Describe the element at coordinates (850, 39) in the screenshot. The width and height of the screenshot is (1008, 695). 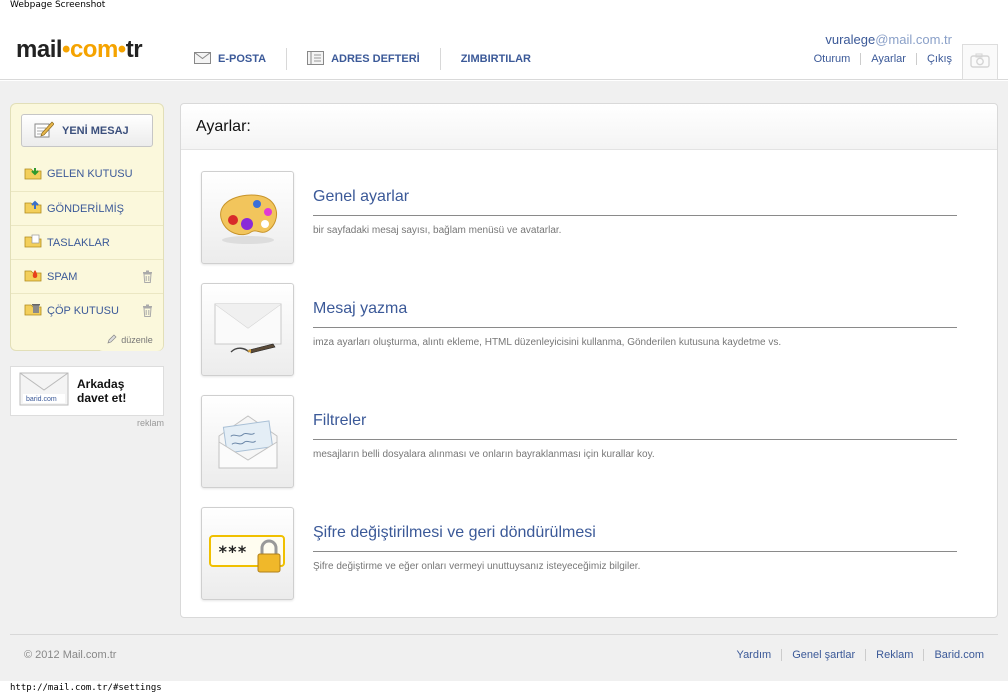
I see `user-name: vuralege` at that location.